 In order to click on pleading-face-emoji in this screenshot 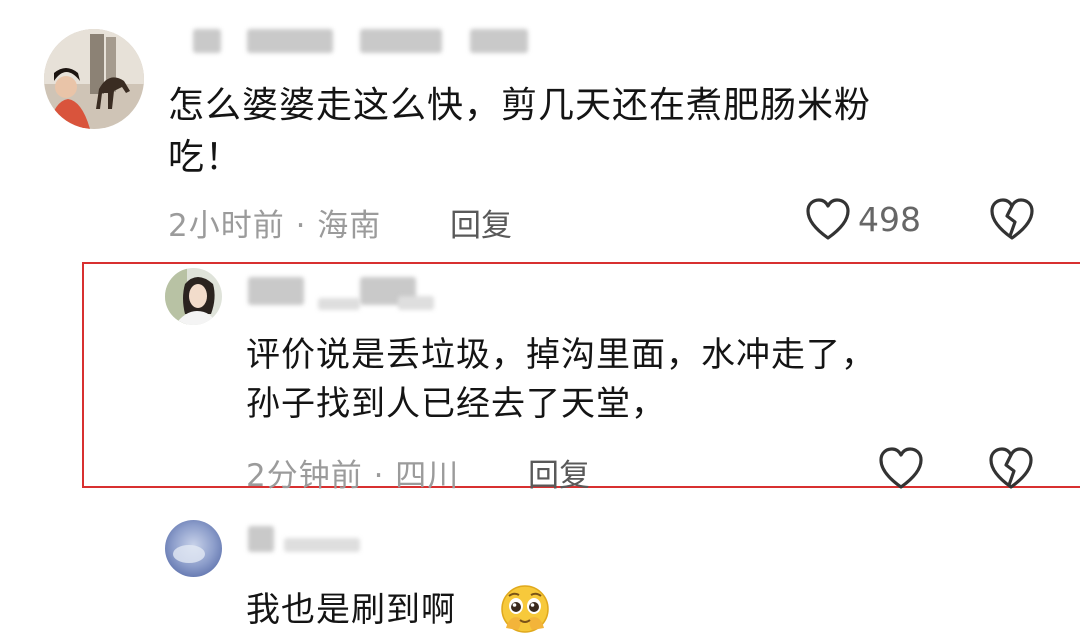, I will do `click(525, 611)`.